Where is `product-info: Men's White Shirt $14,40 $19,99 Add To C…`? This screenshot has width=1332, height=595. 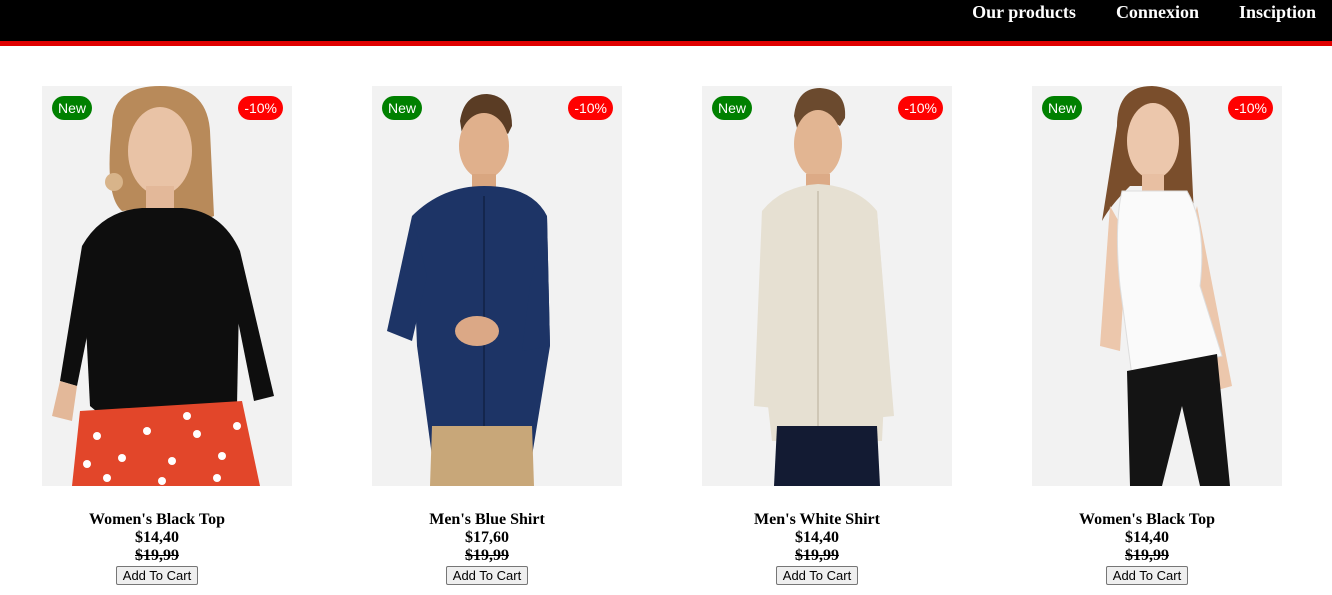 product-info: Men's White Shirt $14,40 $19,99 Add To C… is located at coordinates (817, 548).